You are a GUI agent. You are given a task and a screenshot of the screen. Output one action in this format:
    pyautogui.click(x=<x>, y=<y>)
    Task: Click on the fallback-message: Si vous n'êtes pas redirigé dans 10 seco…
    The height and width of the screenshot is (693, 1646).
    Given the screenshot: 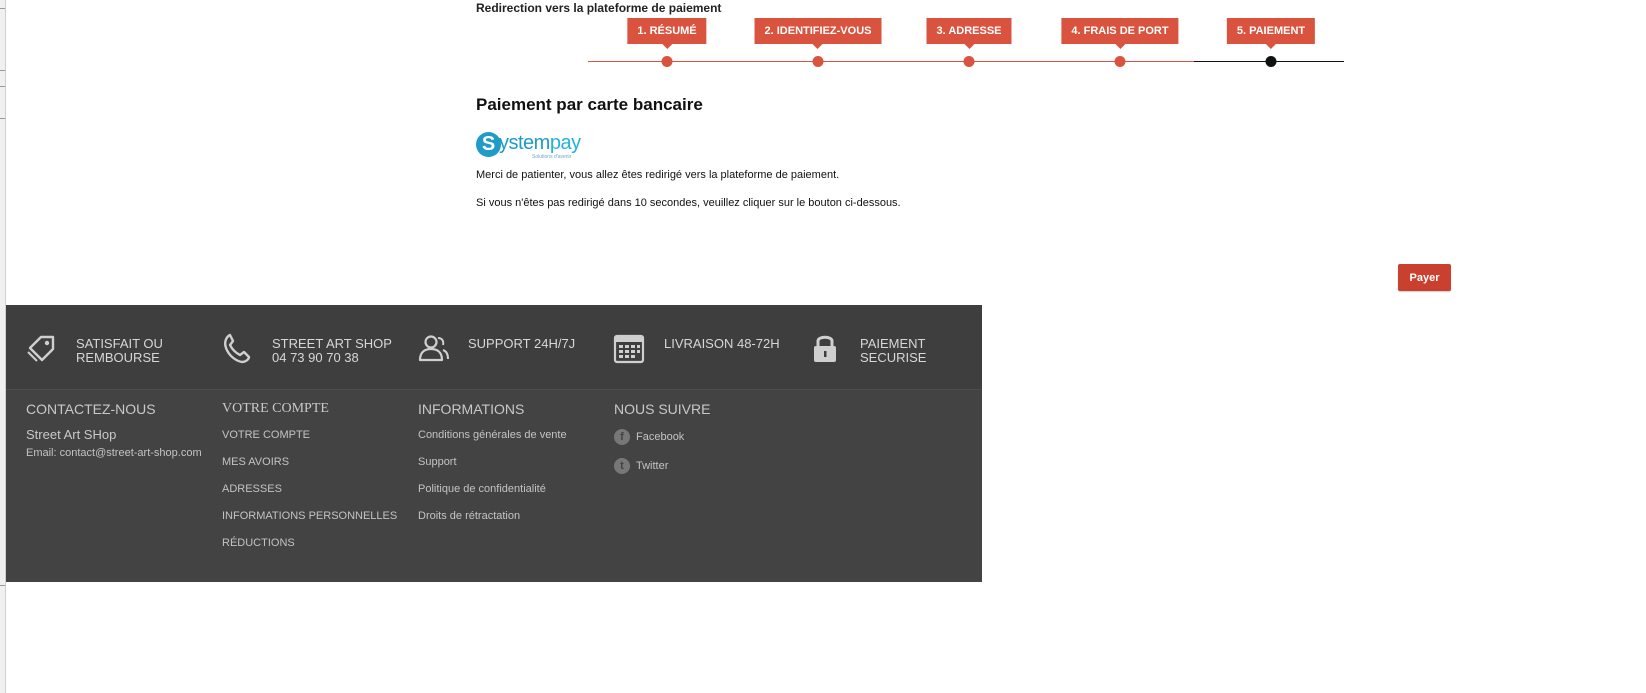 What is the action you would take?
    pyautogui.click(x=688, y=203)
    